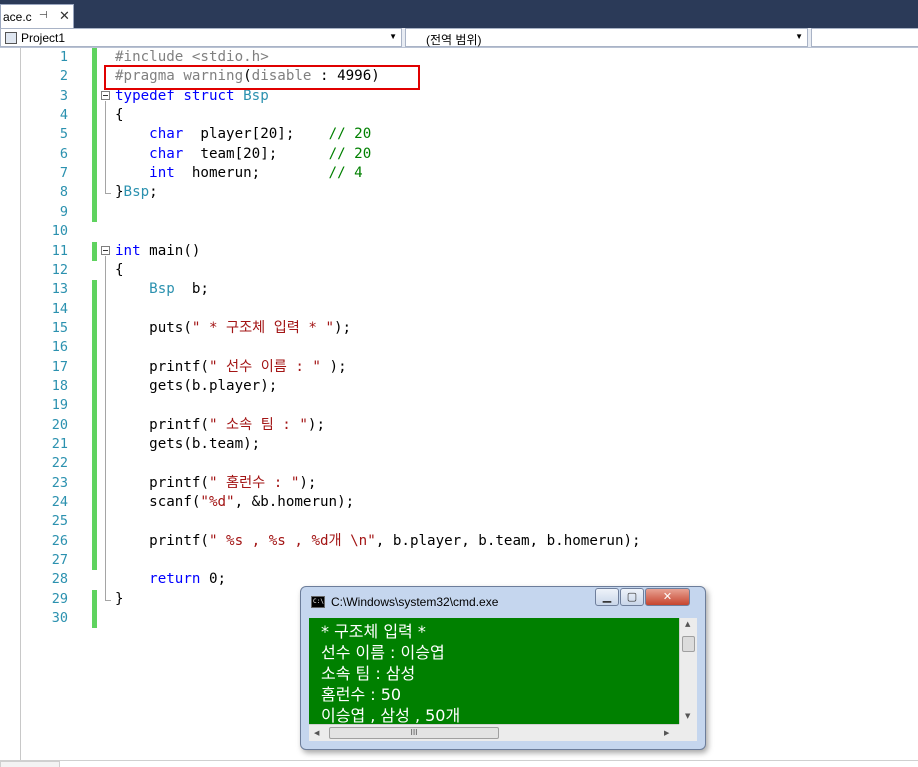 The width and height of the screenshot is (918, 767). I want to click on code-line: 21 gets(b.team);, so click(459, 445).